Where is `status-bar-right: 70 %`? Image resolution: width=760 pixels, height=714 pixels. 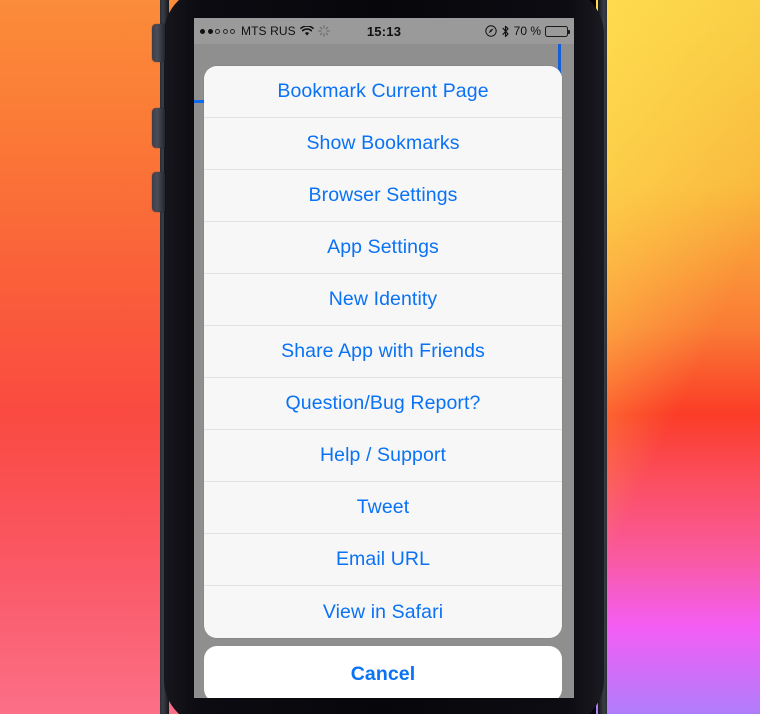
status-bar-right: 70 % is located at coordinates (527, 31).